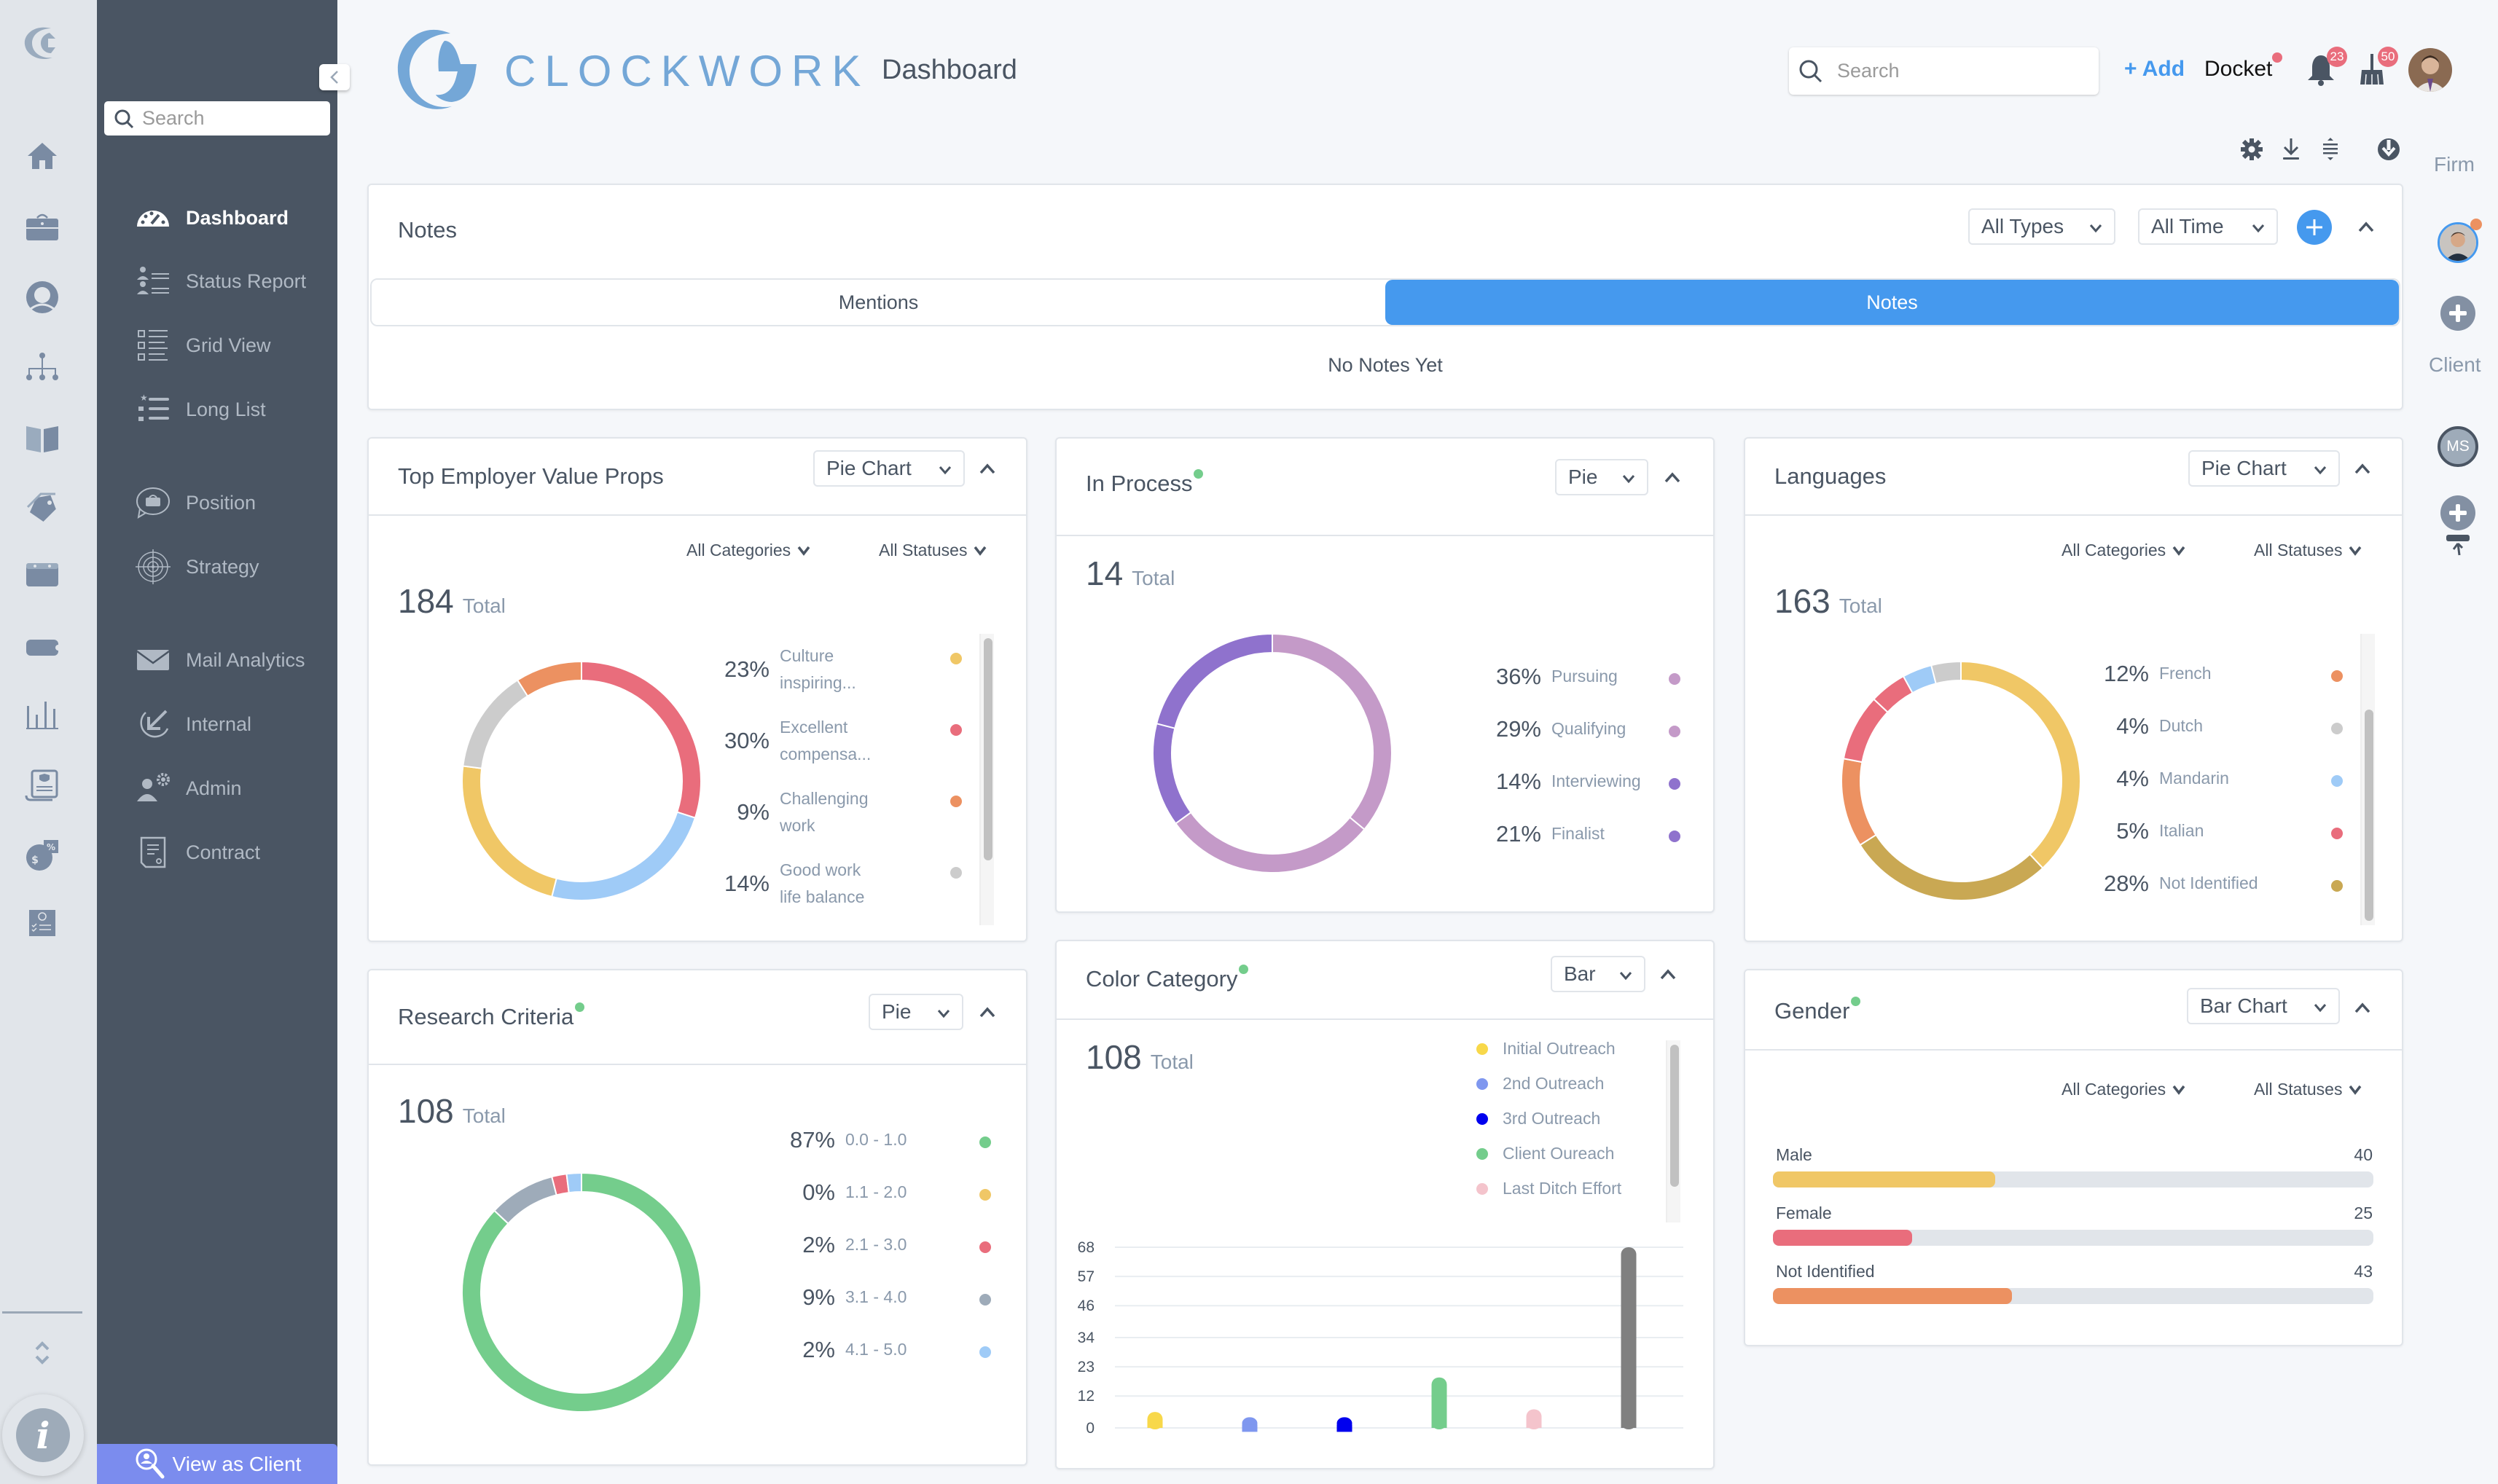  Describe the element at coordinates (1548, 1188) in the screenshot. I see `legend-item: Last Ditch Effort` at that location.